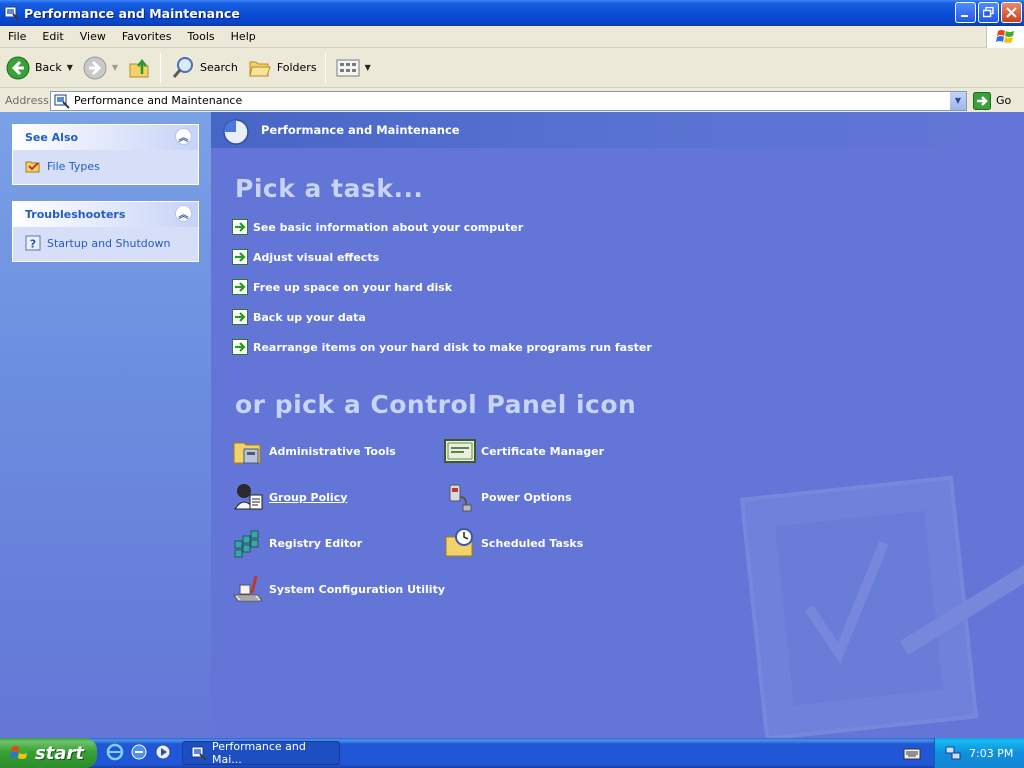  I want to click on task-label: Adjust visual effects, so click(316, 257).